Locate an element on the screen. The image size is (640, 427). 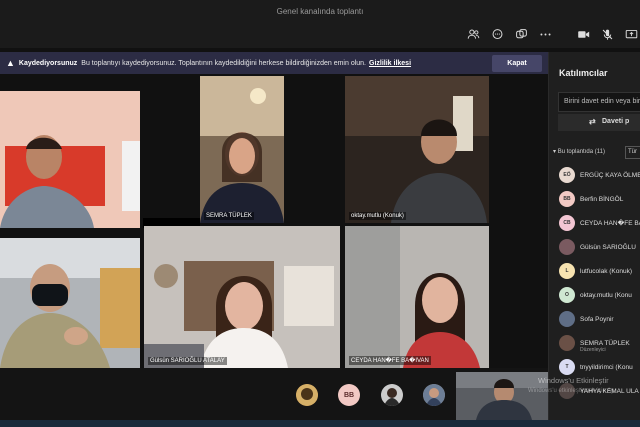
participant-role: Düzenleyici is located at coordinates (593, 350).